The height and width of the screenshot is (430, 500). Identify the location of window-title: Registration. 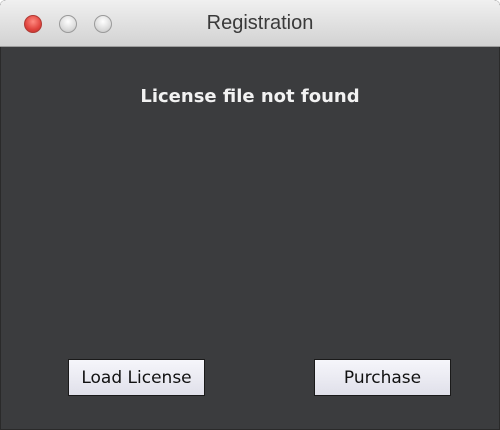
(260, 23).